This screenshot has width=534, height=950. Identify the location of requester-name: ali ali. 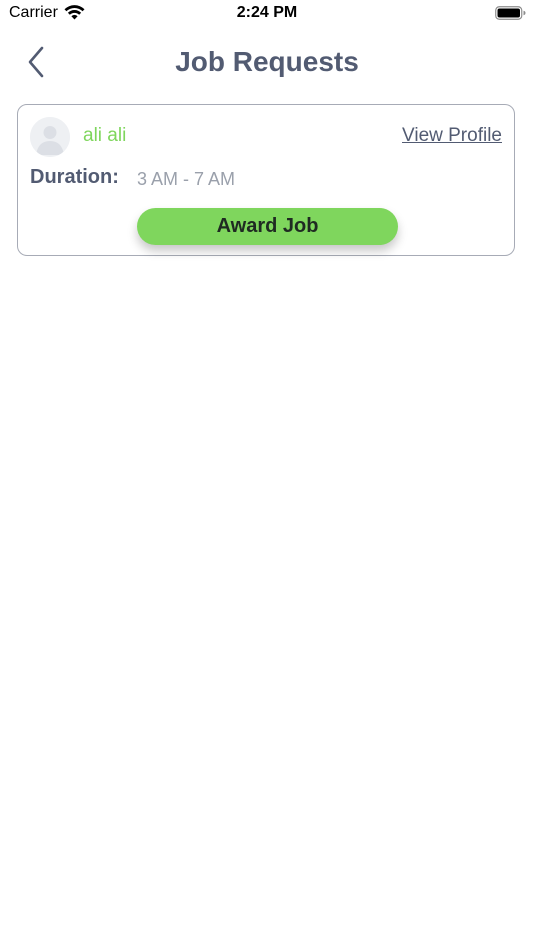
(104, 136).